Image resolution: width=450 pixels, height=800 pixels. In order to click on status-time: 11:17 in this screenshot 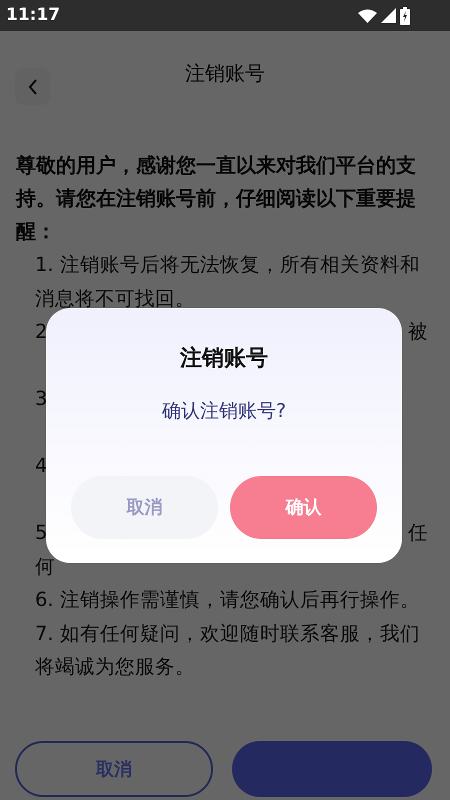, I will do `click(33, 15)`.